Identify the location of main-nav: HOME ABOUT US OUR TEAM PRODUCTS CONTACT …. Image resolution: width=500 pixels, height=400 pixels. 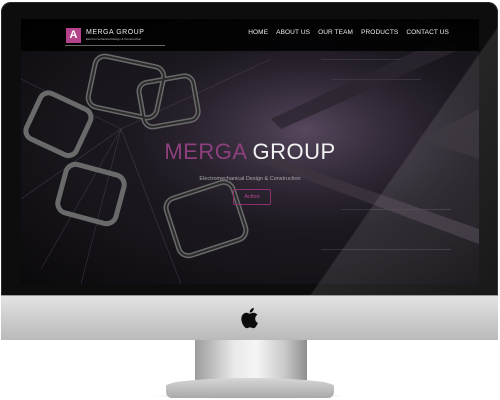
(348, 32).